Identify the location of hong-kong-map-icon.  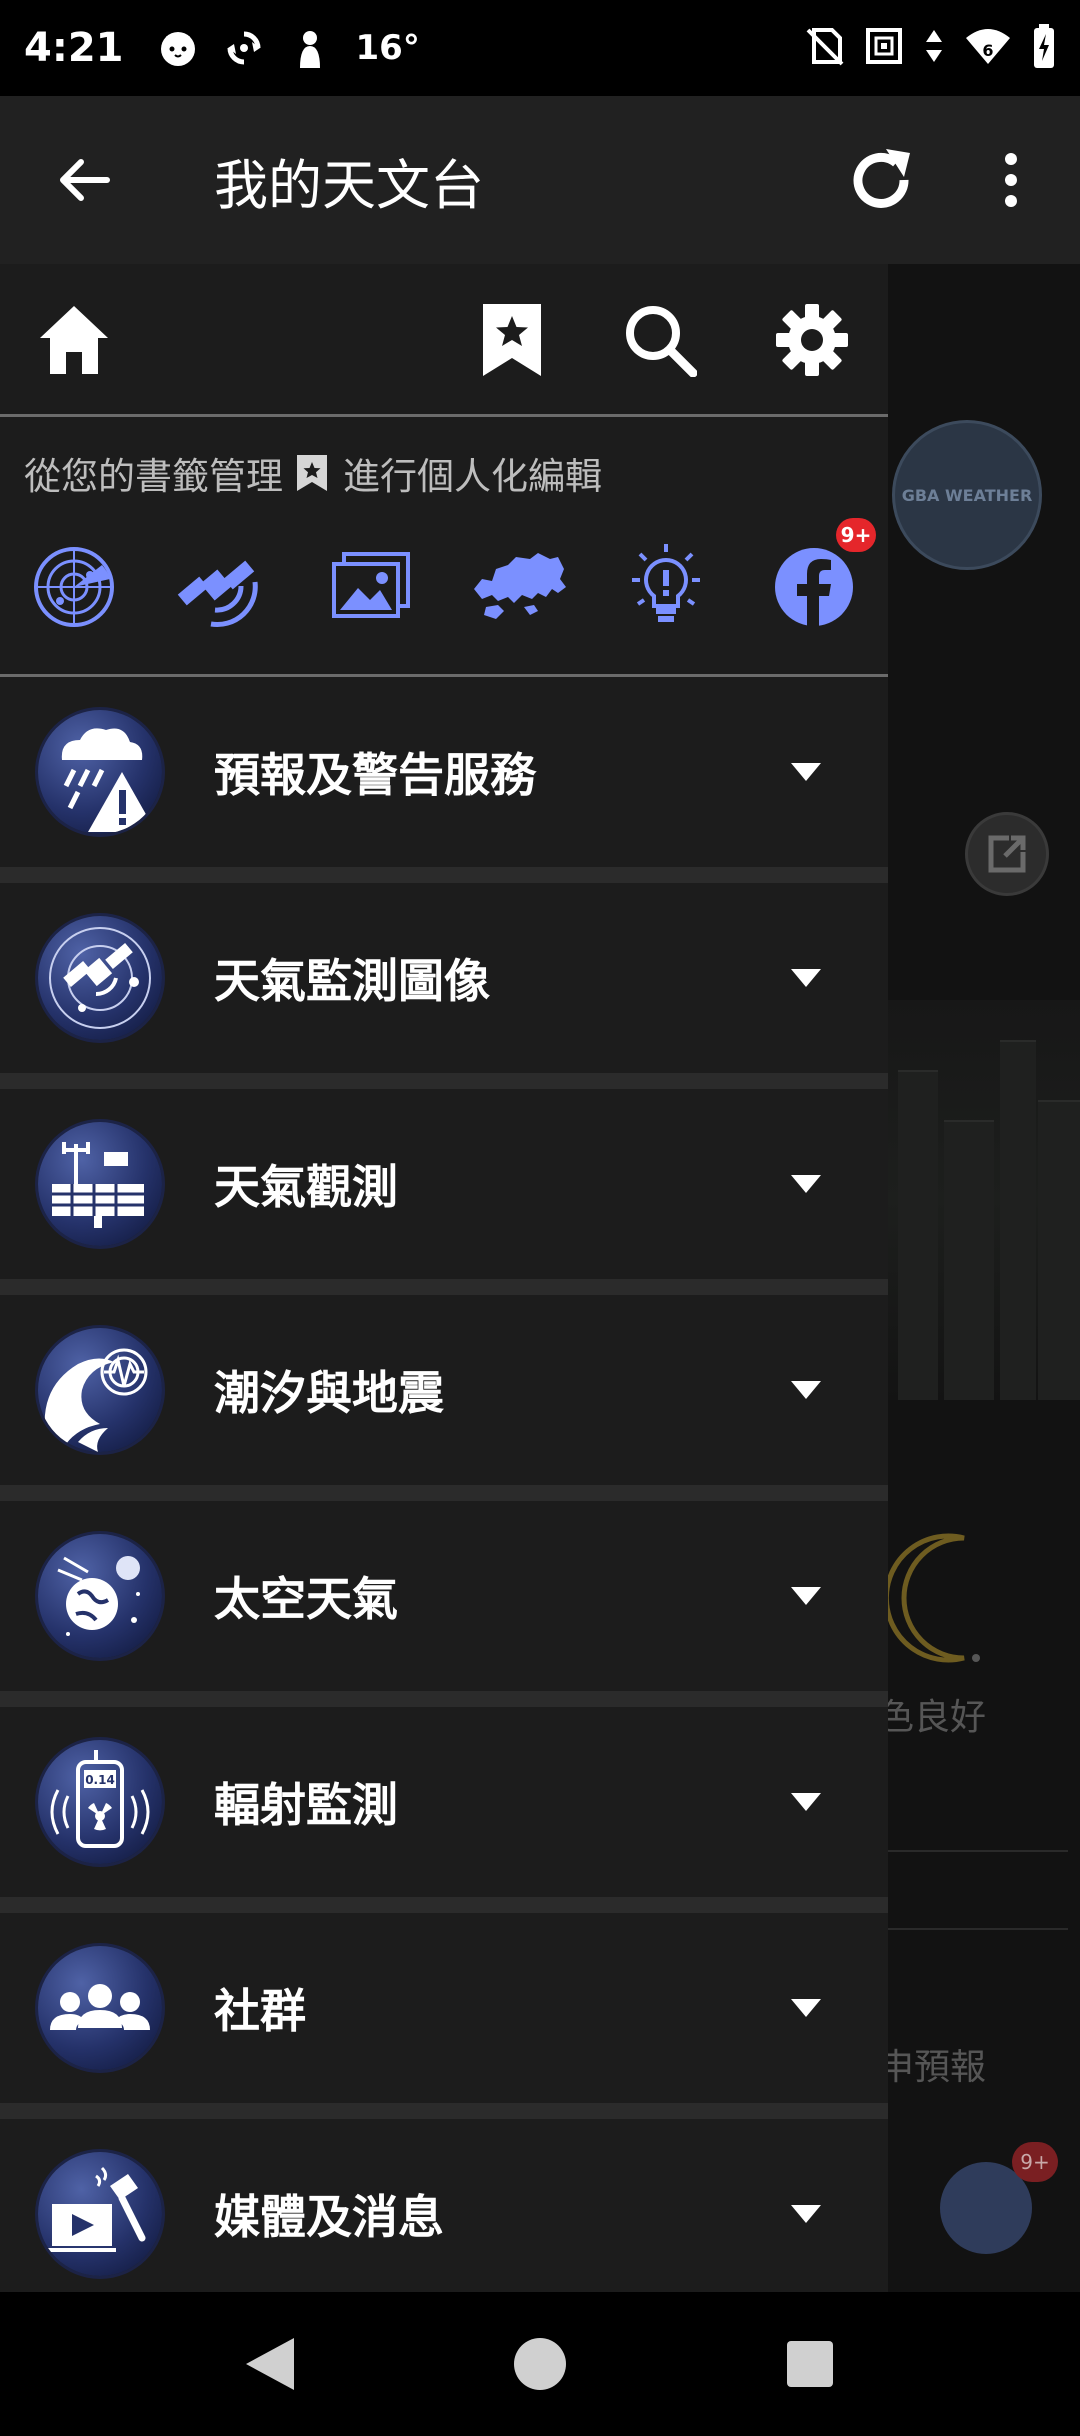
(520, 586).